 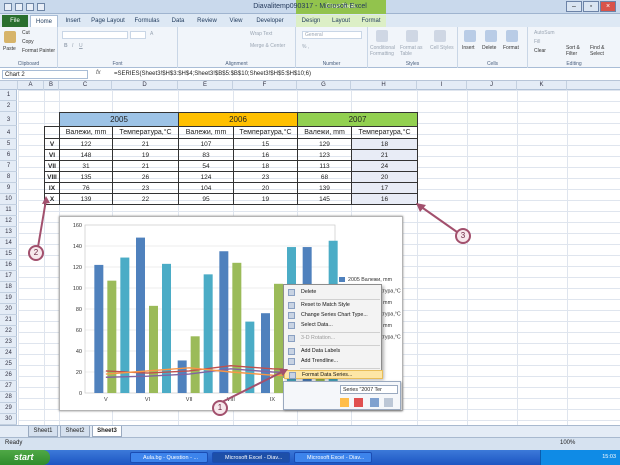 I want to click on callout-3-arrowhead, so click(x=421, y=207).